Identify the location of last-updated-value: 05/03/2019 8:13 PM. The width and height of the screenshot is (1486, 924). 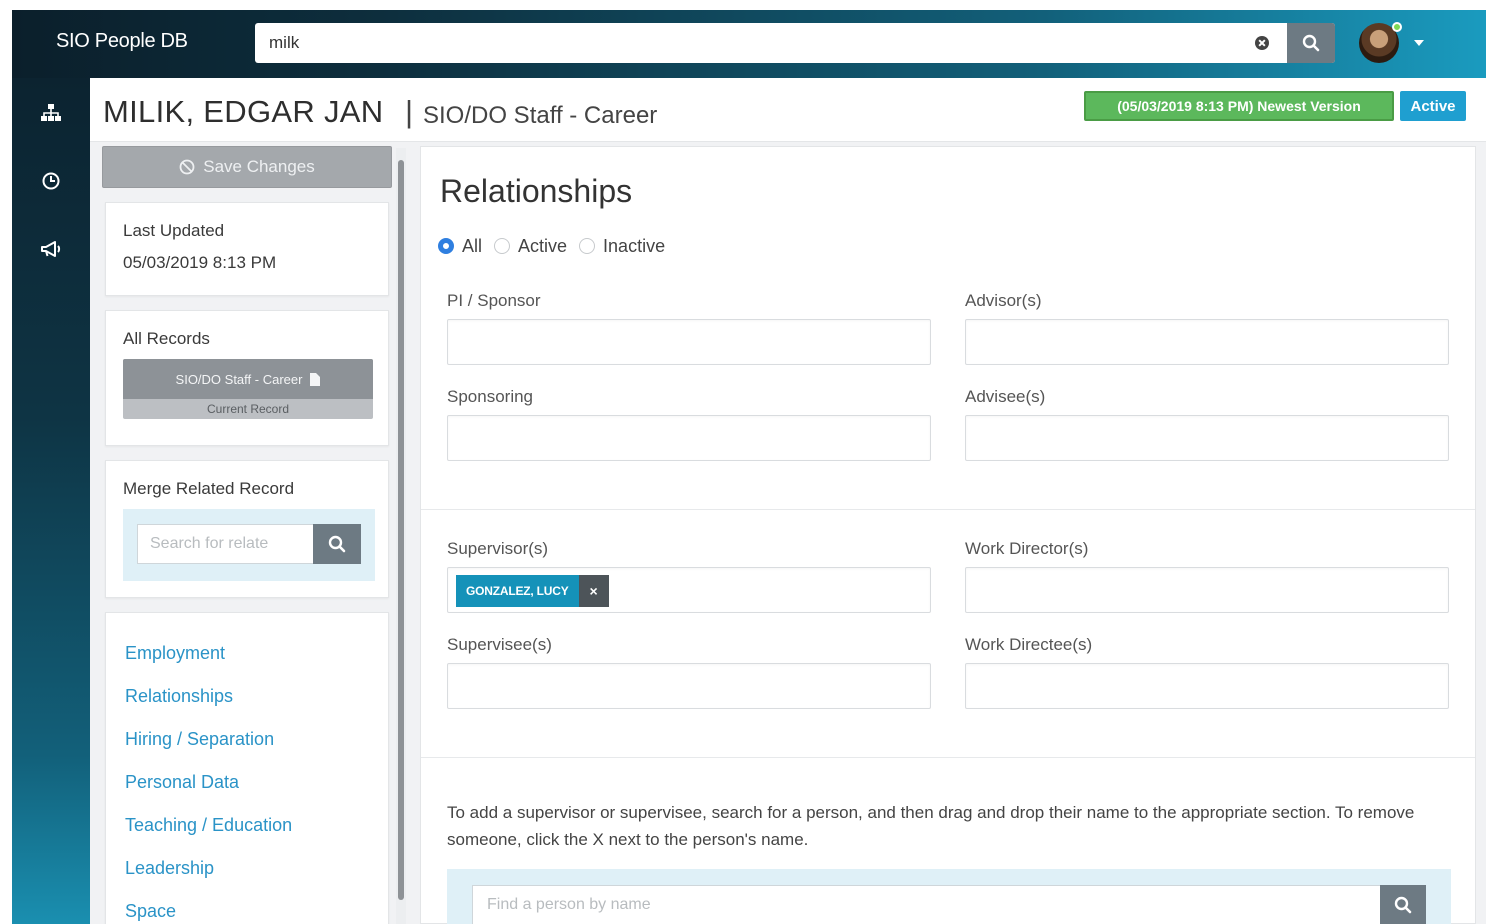
(200, 262).